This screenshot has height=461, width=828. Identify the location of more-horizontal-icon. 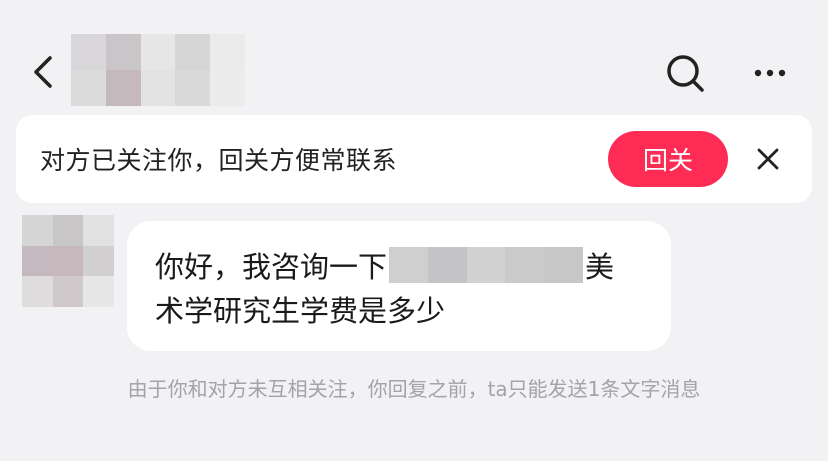
(770, 73).